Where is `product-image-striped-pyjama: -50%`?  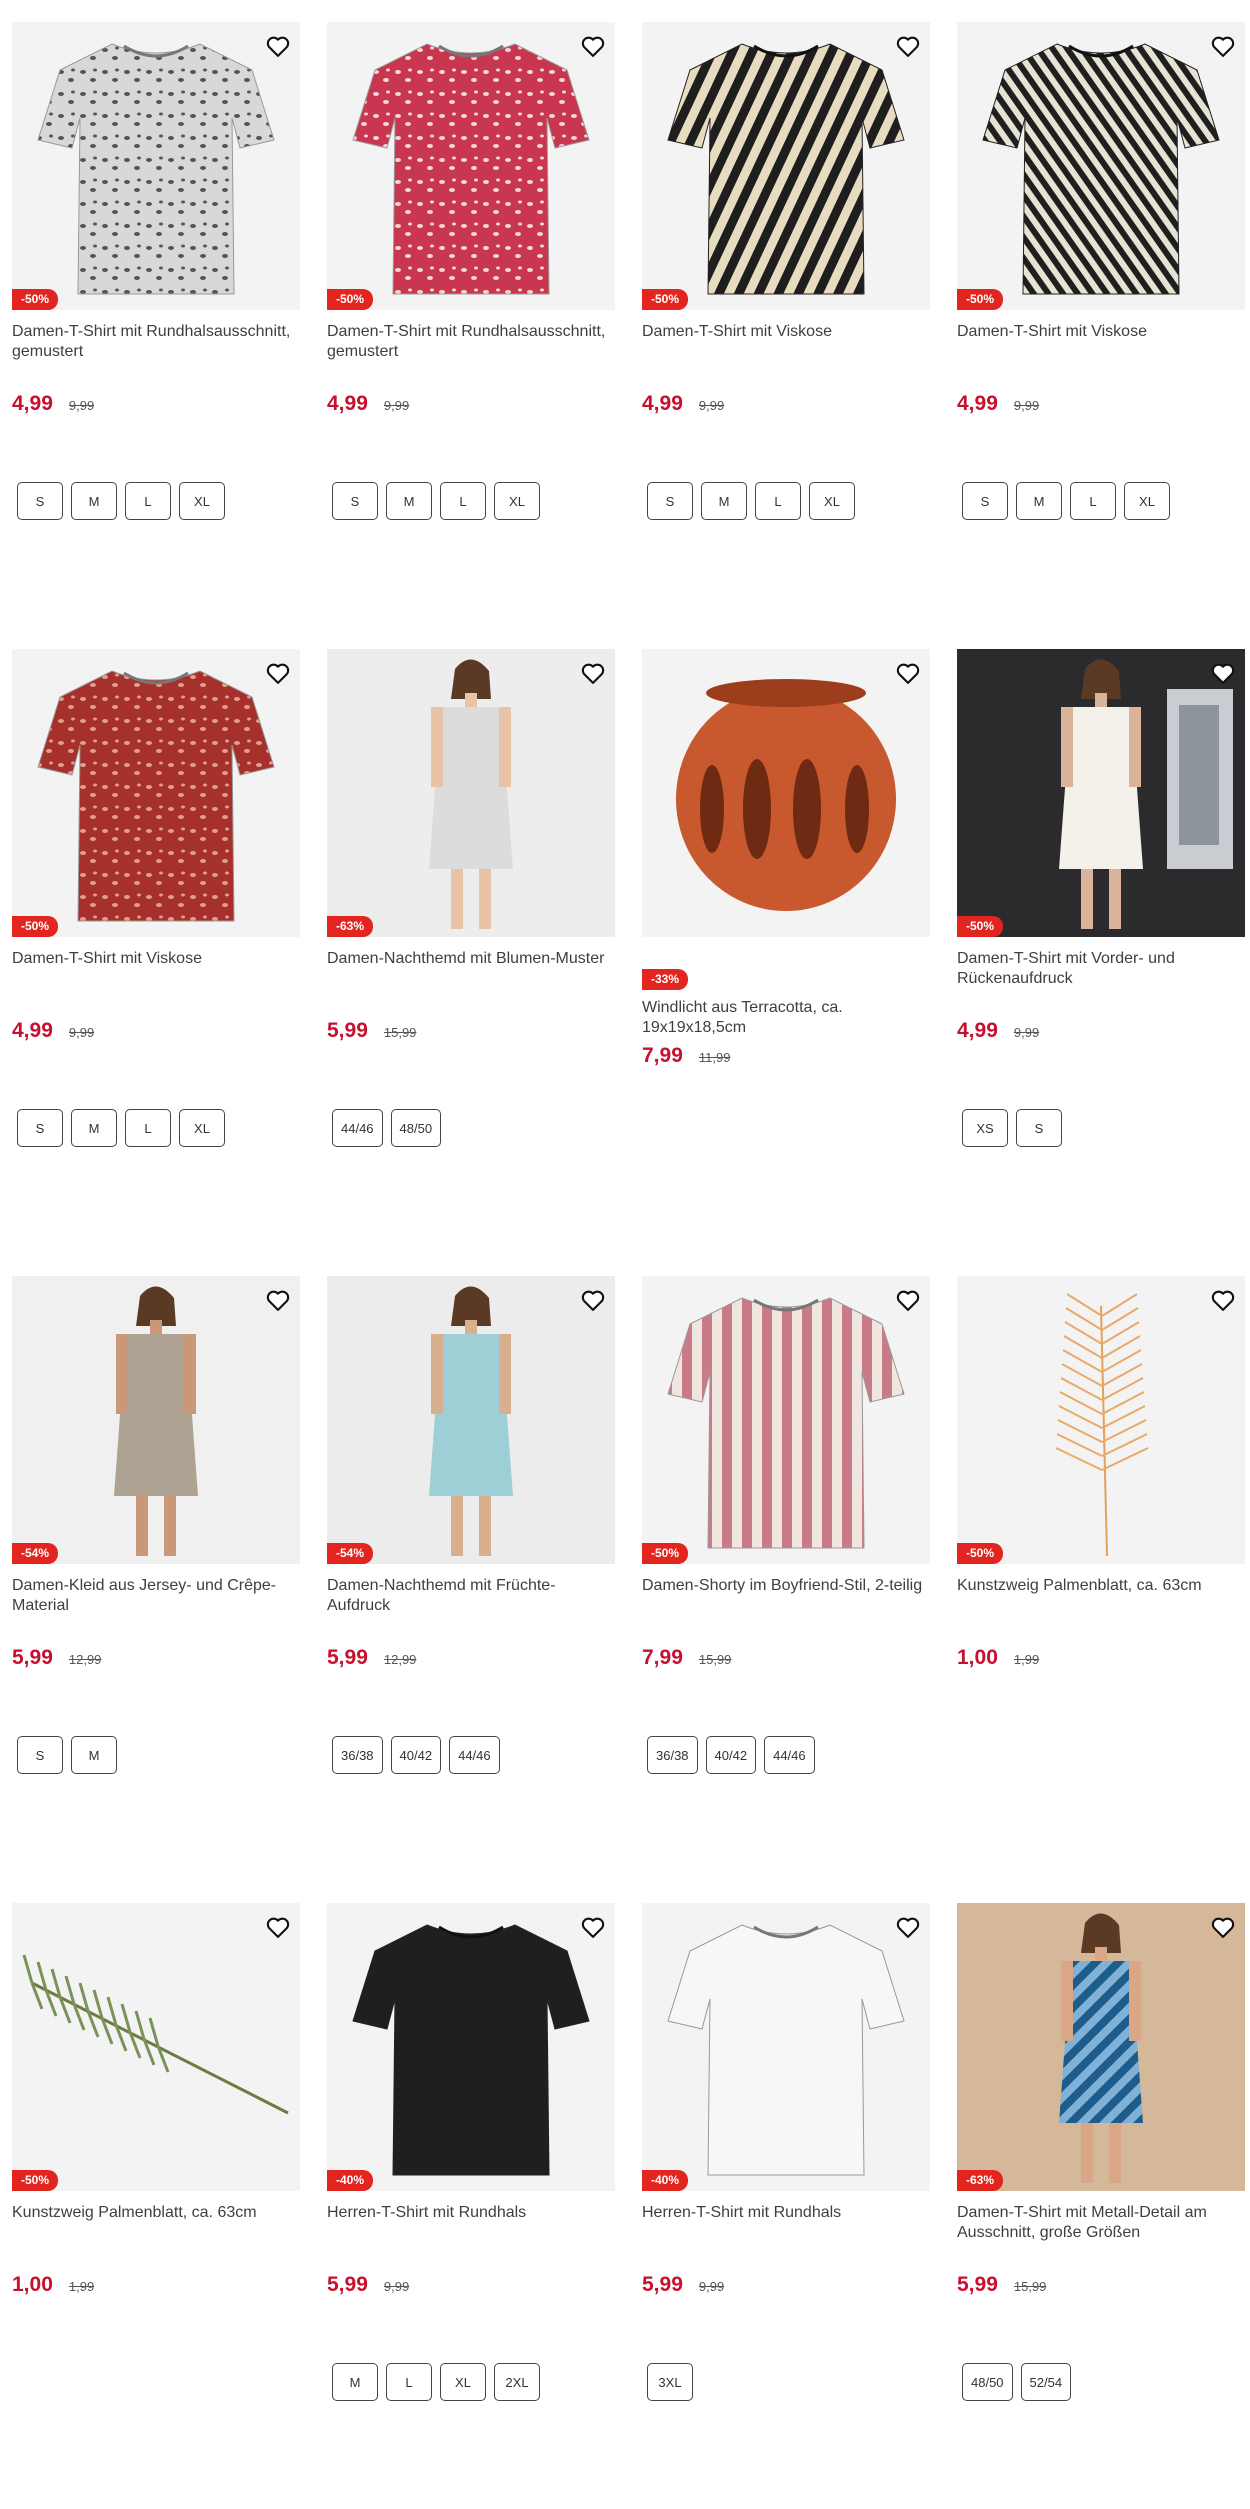
product-image-striped-pyjama: -50% is located at coordinates (786, 1420).